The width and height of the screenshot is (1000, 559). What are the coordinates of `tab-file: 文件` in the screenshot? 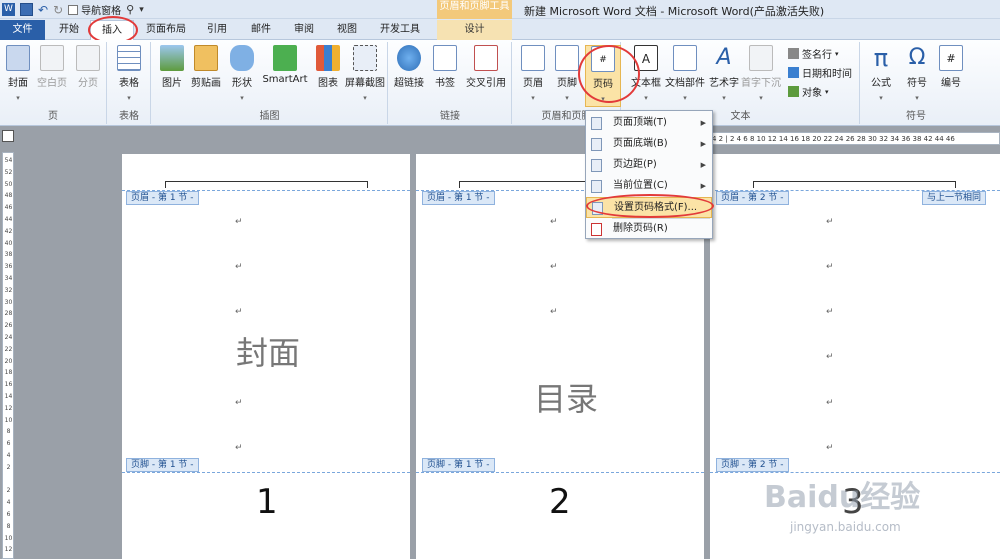 It's located at (22, 30).